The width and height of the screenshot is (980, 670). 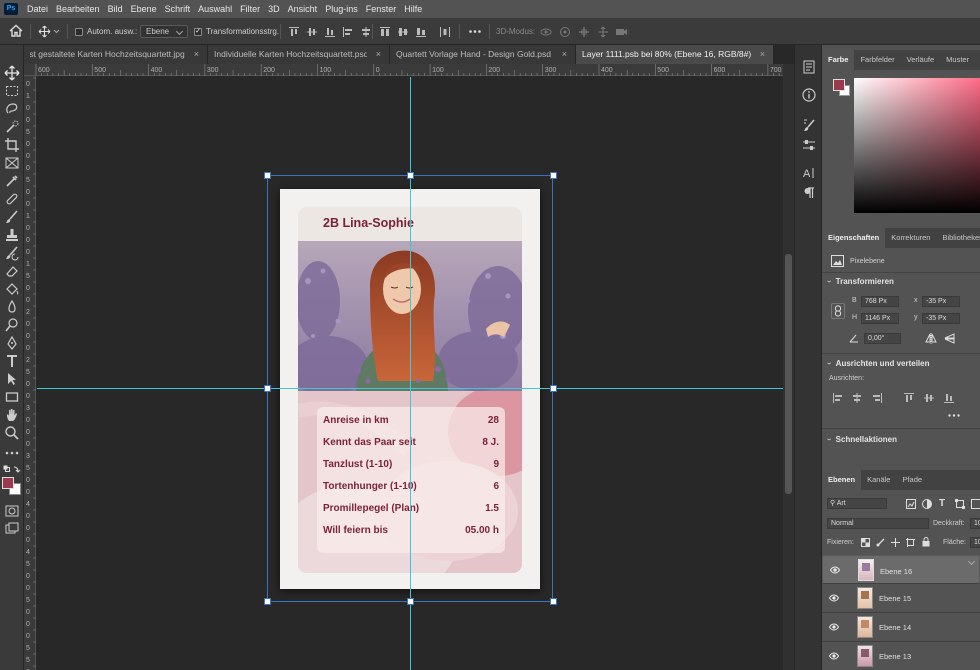 I want to click on ruler-origin, so click(x=30, y=70).